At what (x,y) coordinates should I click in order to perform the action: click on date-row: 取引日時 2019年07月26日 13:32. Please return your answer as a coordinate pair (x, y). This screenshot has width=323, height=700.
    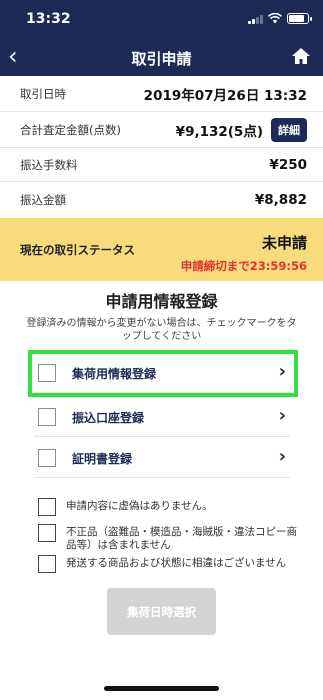
    Looking at the image, I should click on (161, 94).